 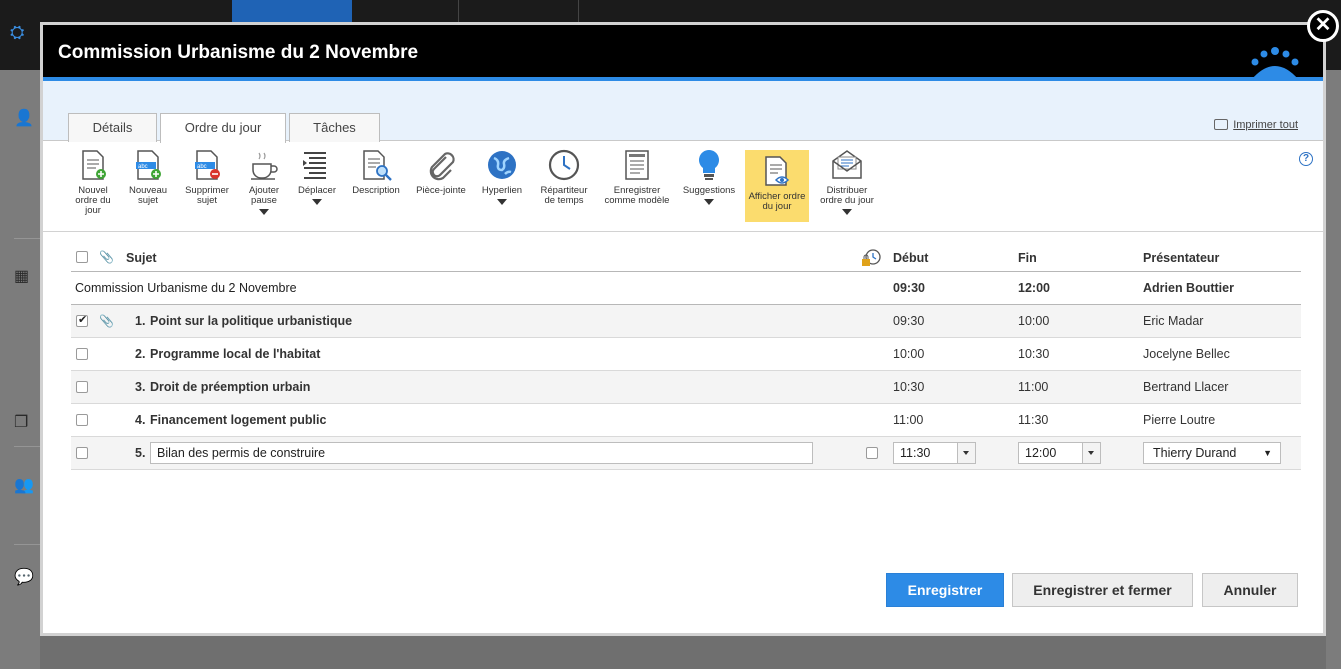 What do you see at coordinates (637, 165) in the screenshot?
I see `template-icon` at bounding box center [637, 165].